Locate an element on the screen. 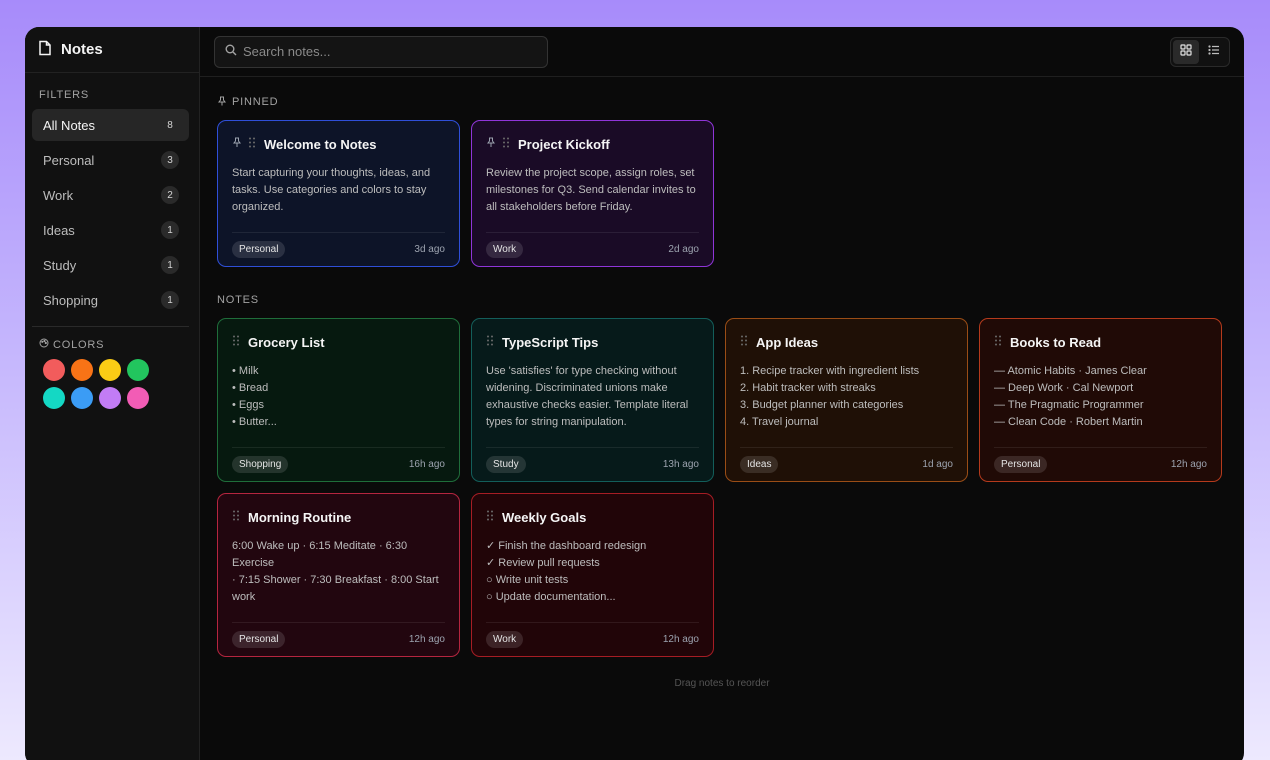  filter-label: Study is located at coordinates (59, 265).